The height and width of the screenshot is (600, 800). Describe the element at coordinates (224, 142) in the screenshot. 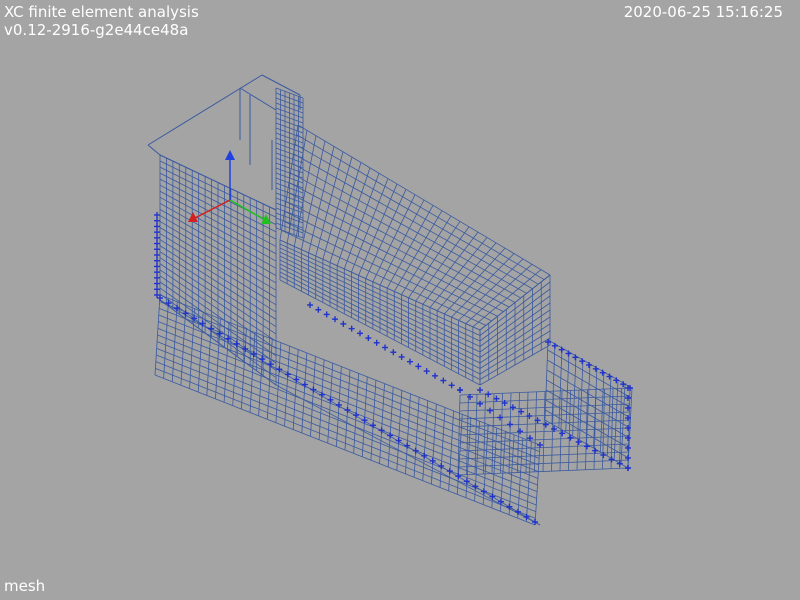

I see `top-frame-outline` at that location.